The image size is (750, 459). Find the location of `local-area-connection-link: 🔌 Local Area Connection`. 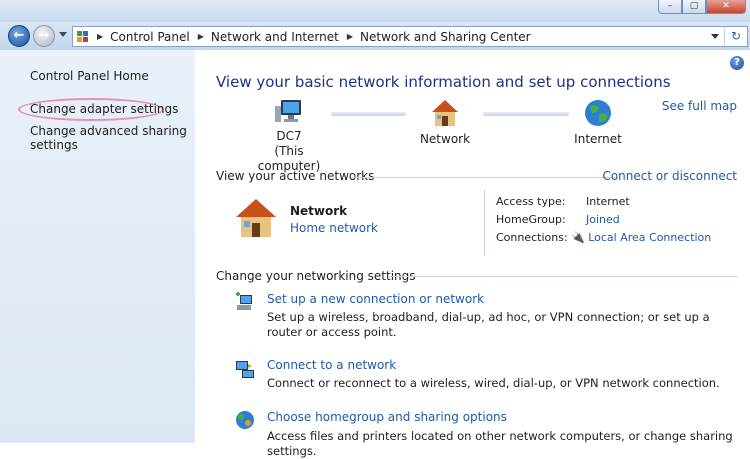

local-area-connection-link: 🔌 Local Area Connection is located at coordinates (641, 237).